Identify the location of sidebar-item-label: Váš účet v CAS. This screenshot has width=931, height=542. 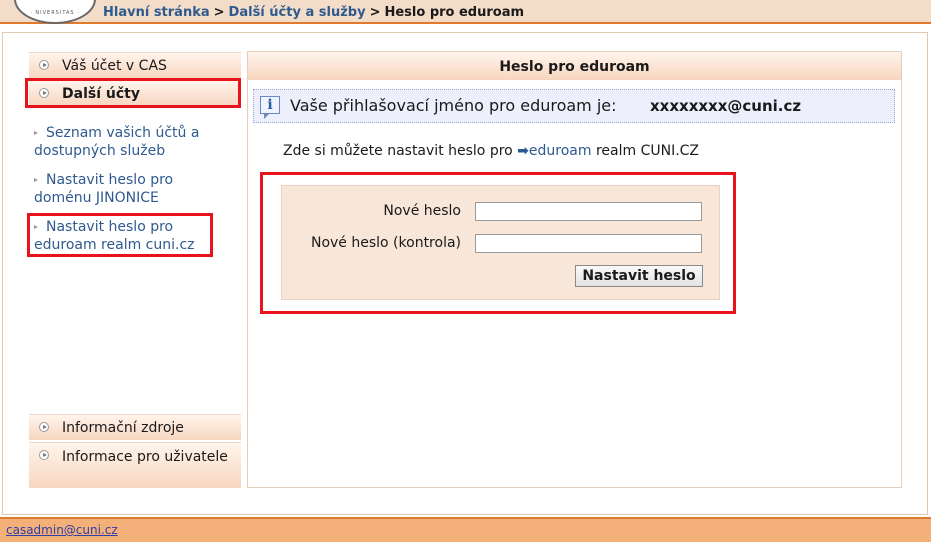
(114, 66).